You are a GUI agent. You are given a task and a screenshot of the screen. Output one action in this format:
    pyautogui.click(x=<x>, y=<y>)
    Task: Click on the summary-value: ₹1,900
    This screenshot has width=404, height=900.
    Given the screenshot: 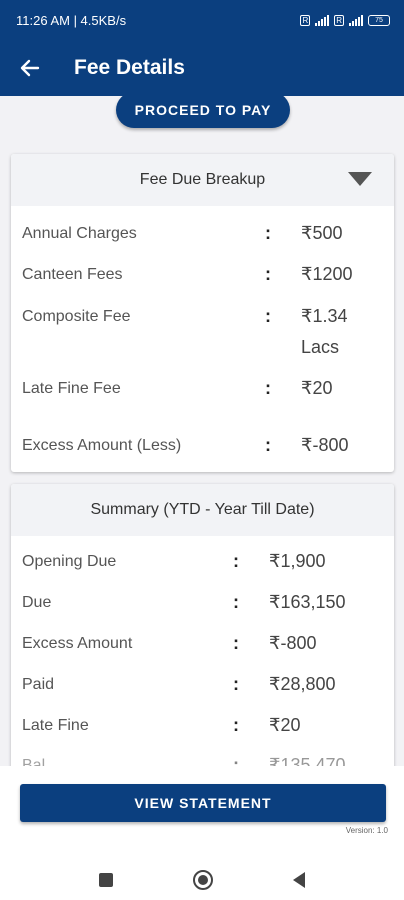 What is the action you would take?
    pyautogui.click(x=297, y=561)
    